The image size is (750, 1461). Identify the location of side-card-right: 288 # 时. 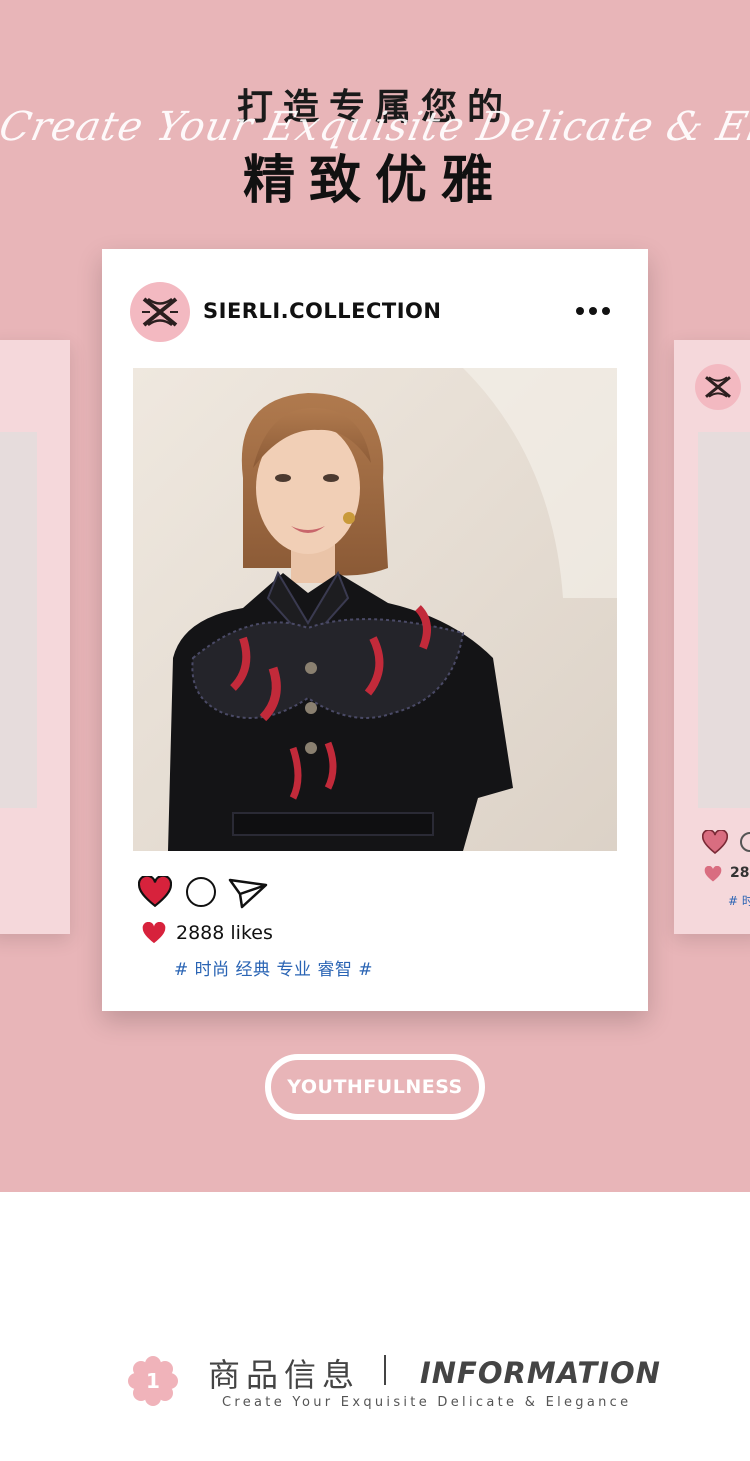
(712, 637).